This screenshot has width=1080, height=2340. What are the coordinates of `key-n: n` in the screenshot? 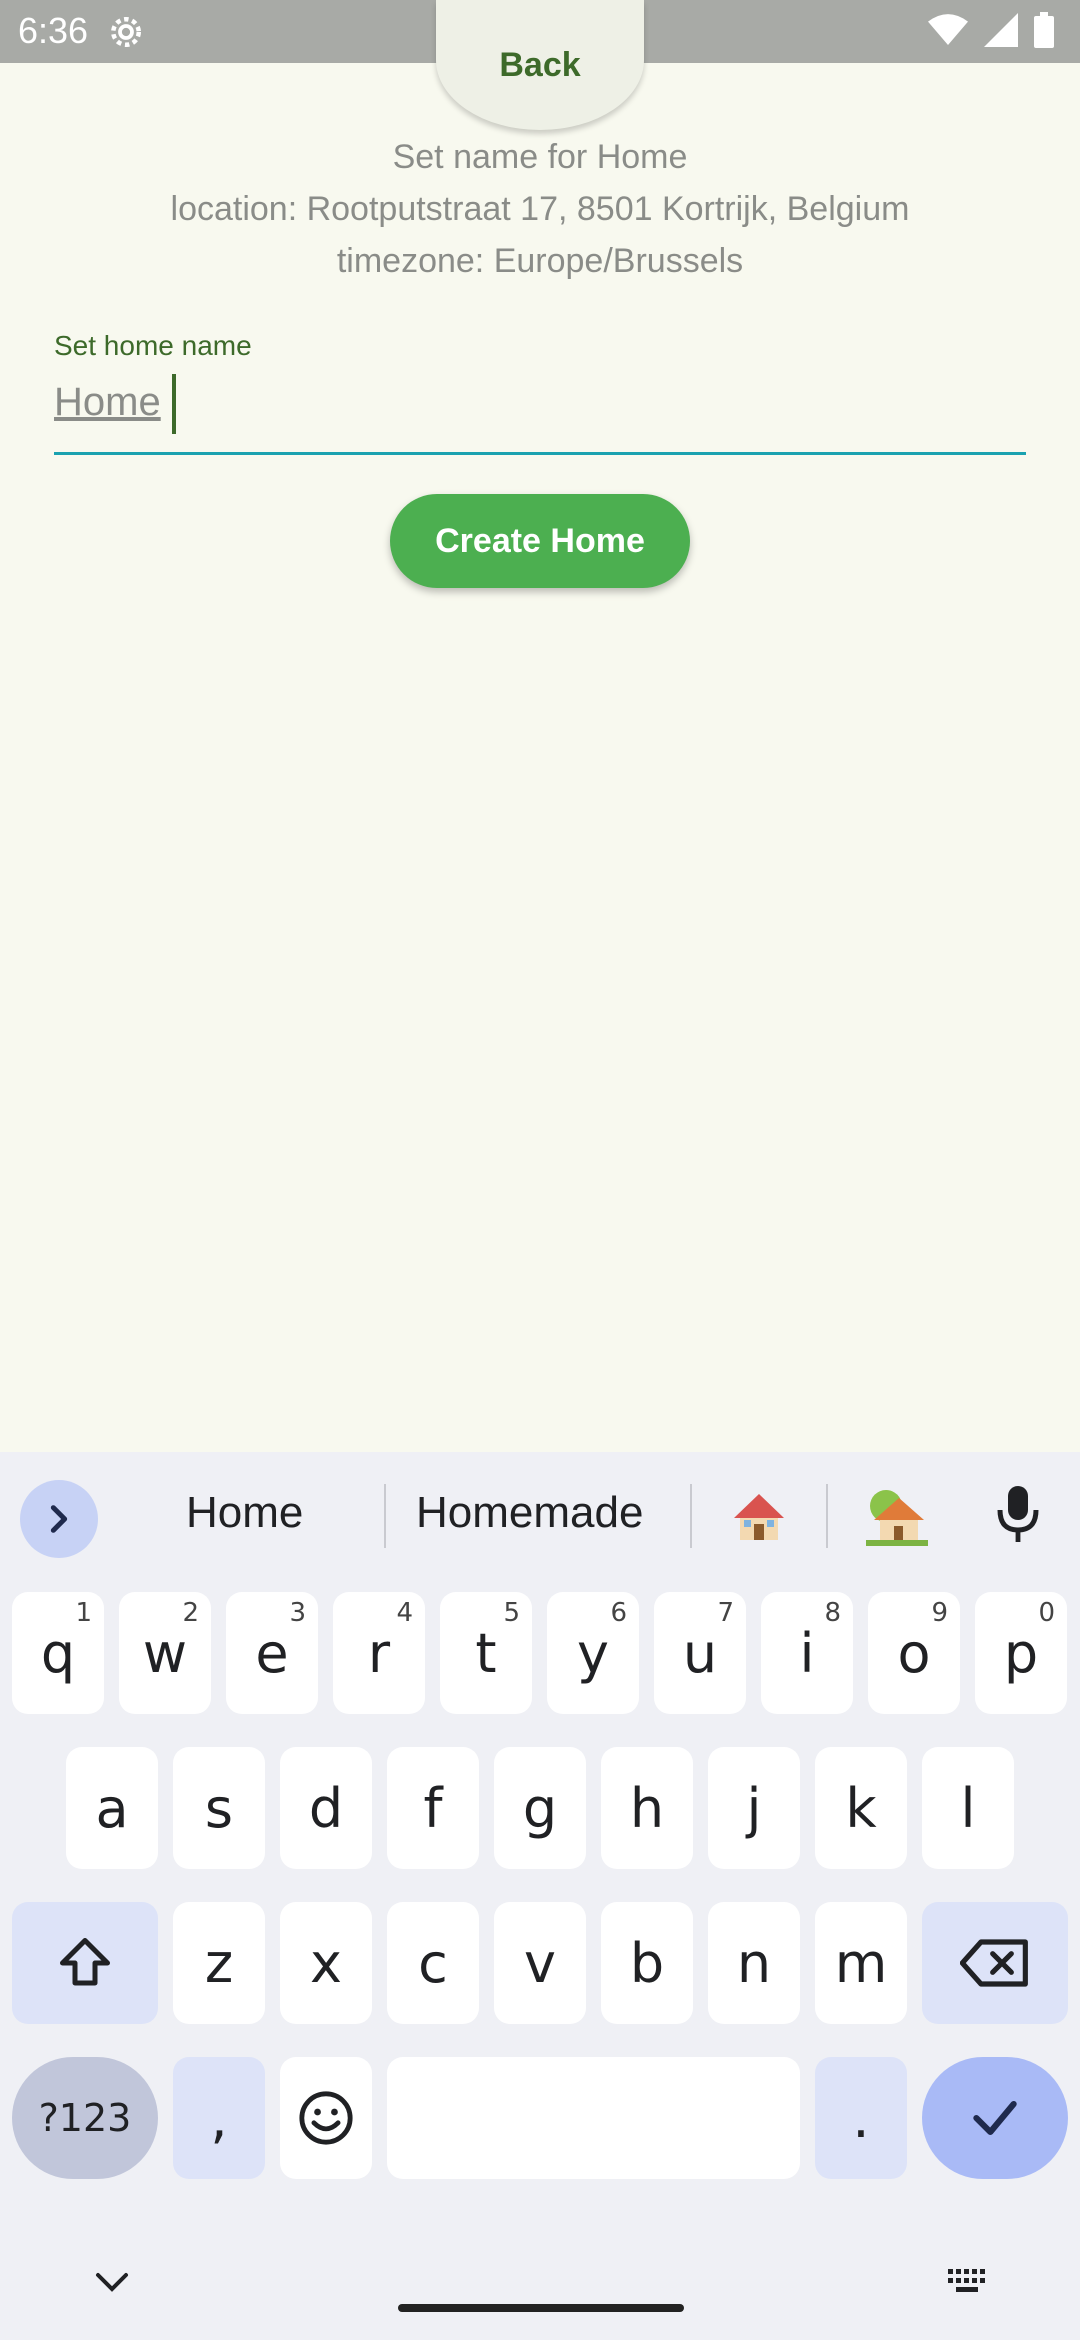 It's located at (754, 1963).